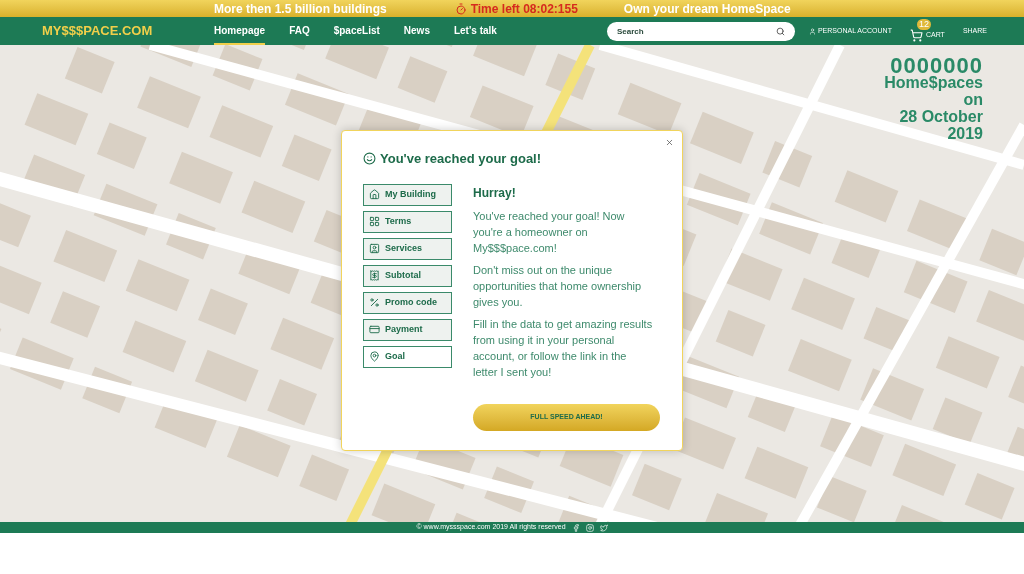  Describe the element at coordinates (416, 31) in the screenshot. I see `nav-link: News` at that location.